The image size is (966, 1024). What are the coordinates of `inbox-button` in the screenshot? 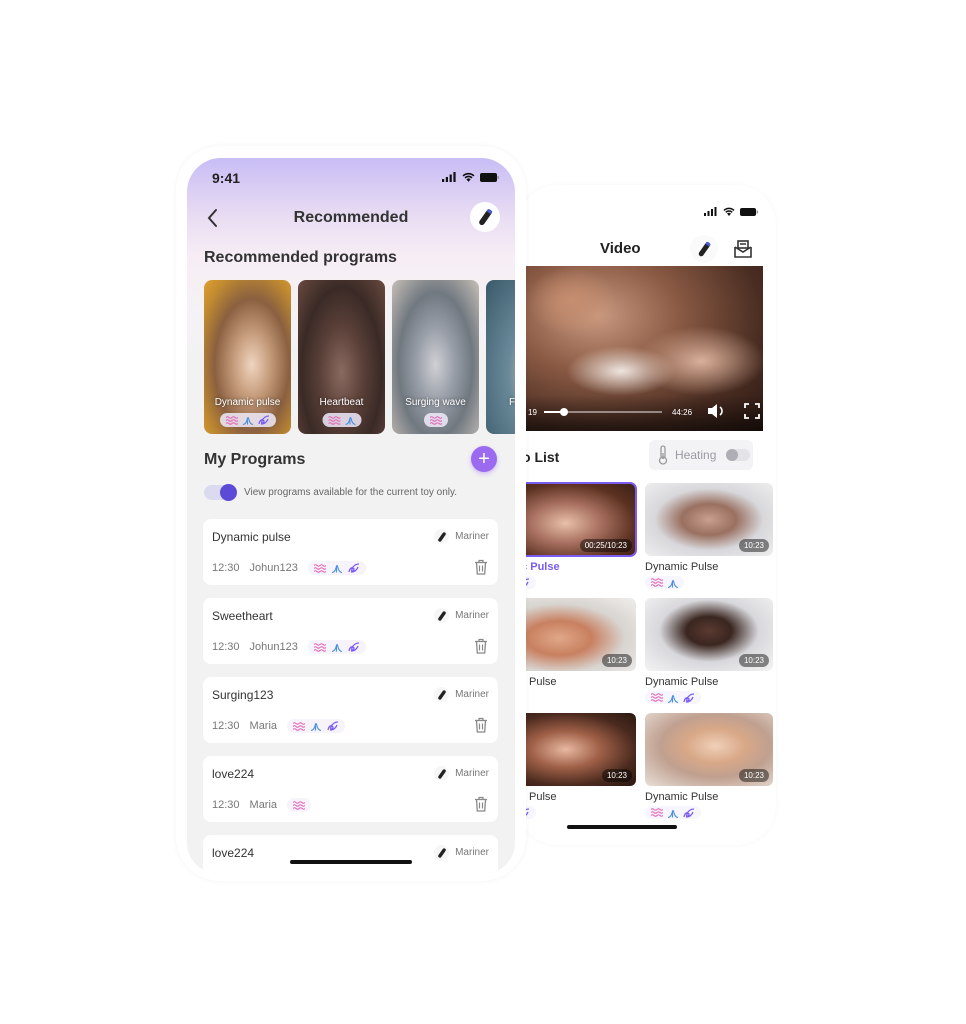 It's located at (743, 249).